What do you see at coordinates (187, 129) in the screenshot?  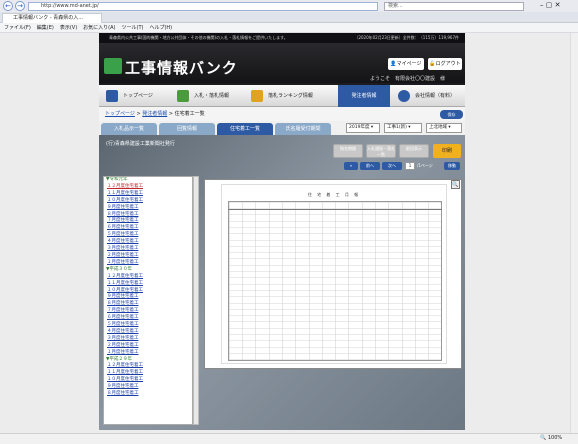 I see `tab-circulation: 回覧情報` at bounding box center [187, 129].